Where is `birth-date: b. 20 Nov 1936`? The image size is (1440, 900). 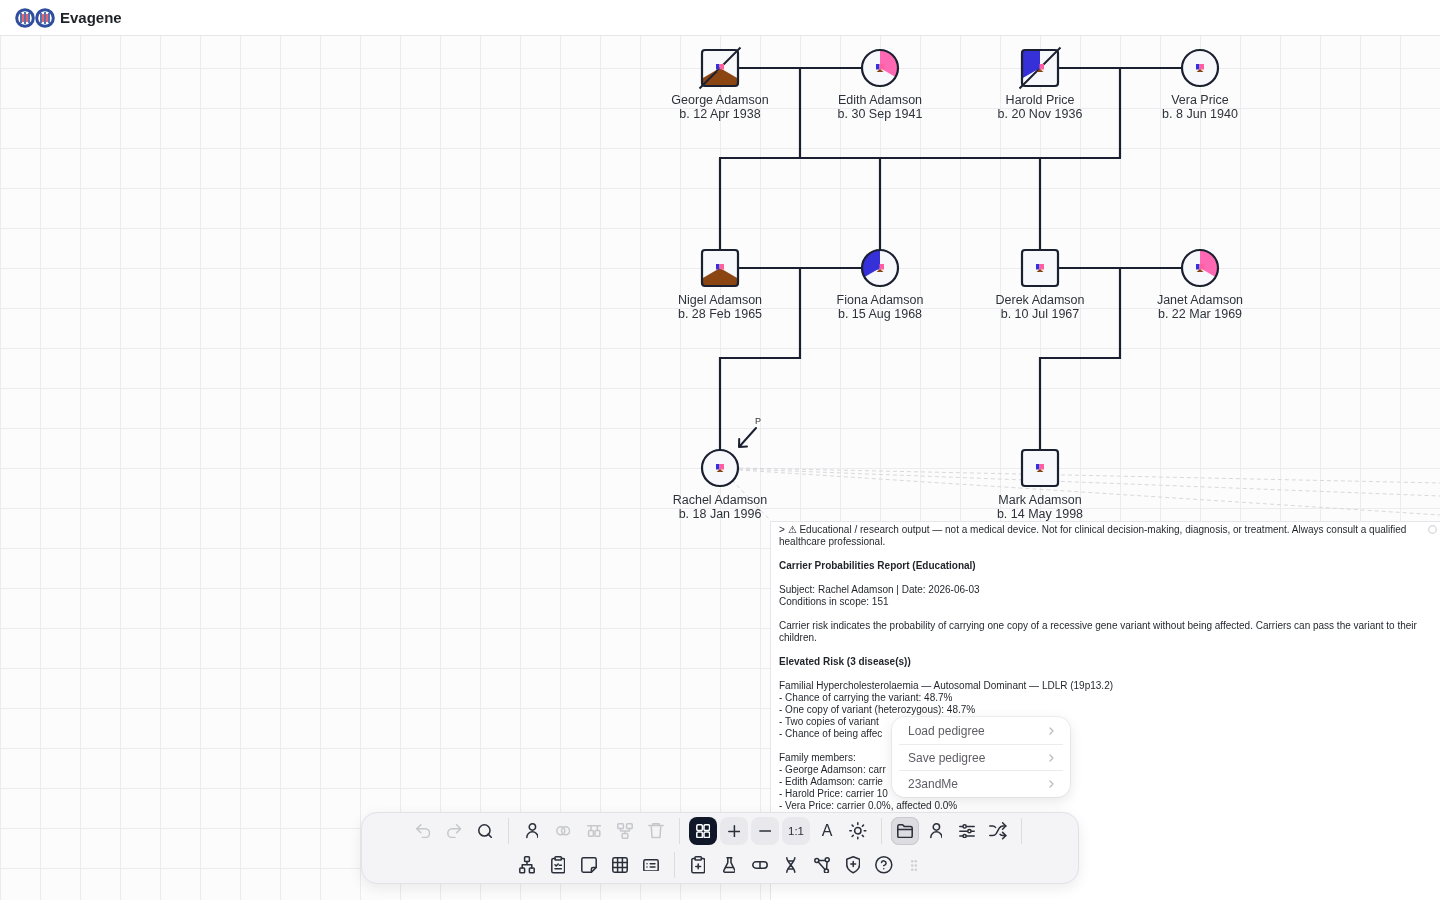
birth-date: b. 20 Nov 1936 is located at coordinates (1040, 114).